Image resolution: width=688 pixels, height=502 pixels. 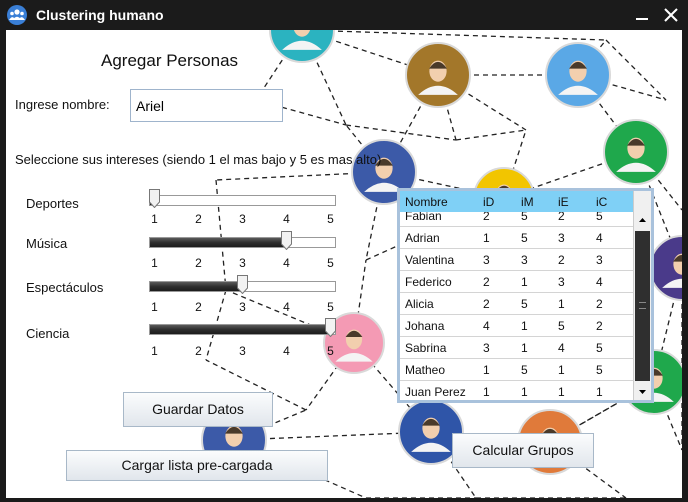 I want to click on table-cell: Juan Perez, so click(x=435, y=392).